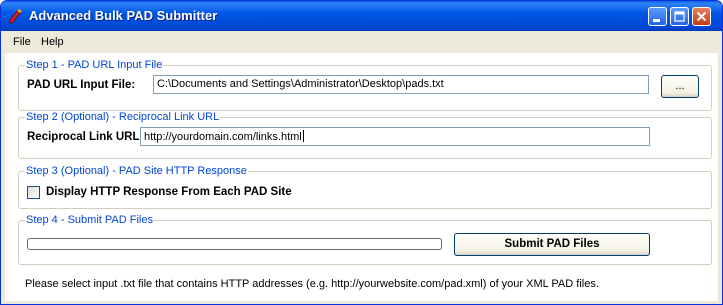  What do you see at coordinates (395, 136) in the screenshot?
I see `reciprocal-link-url-field: http://yourdomain.com/links.html` at bounding box center [395, 136].